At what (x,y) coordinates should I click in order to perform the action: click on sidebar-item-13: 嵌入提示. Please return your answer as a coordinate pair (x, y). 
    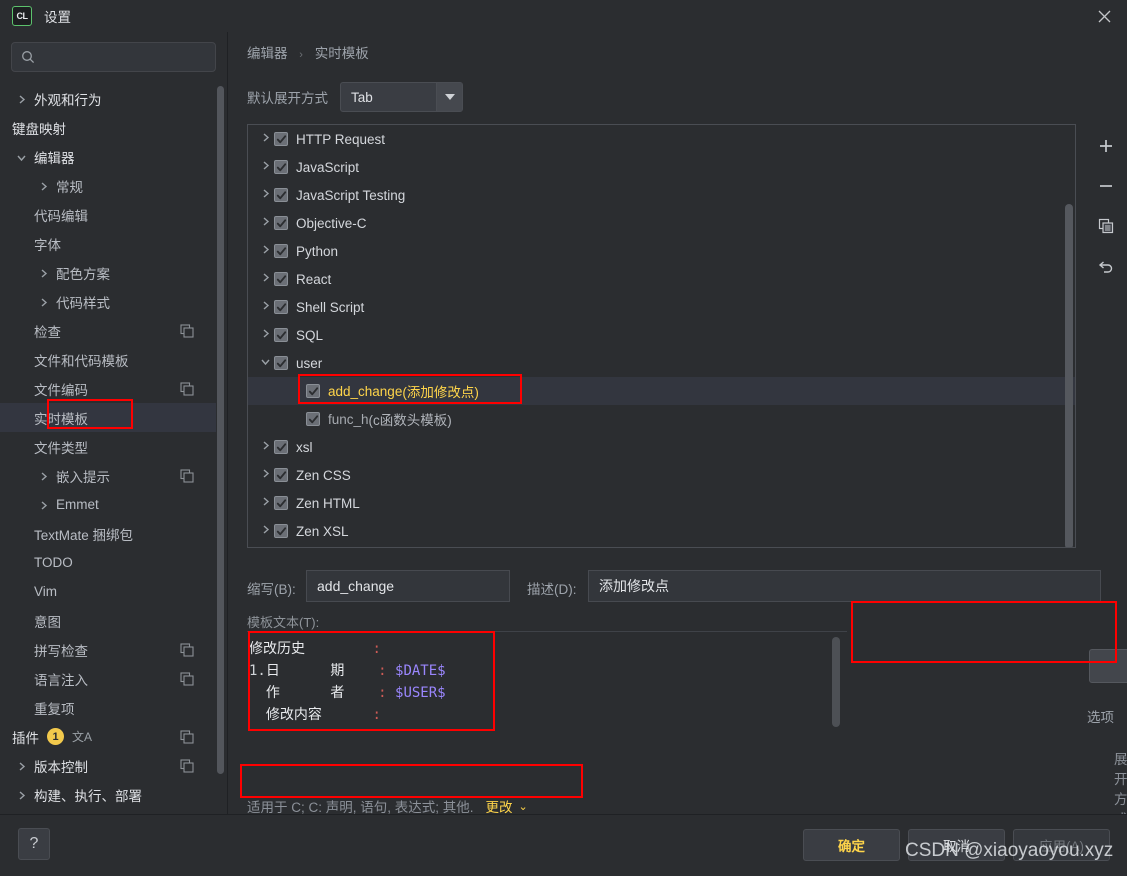
    Looking at the image, I should click on (108, 475).